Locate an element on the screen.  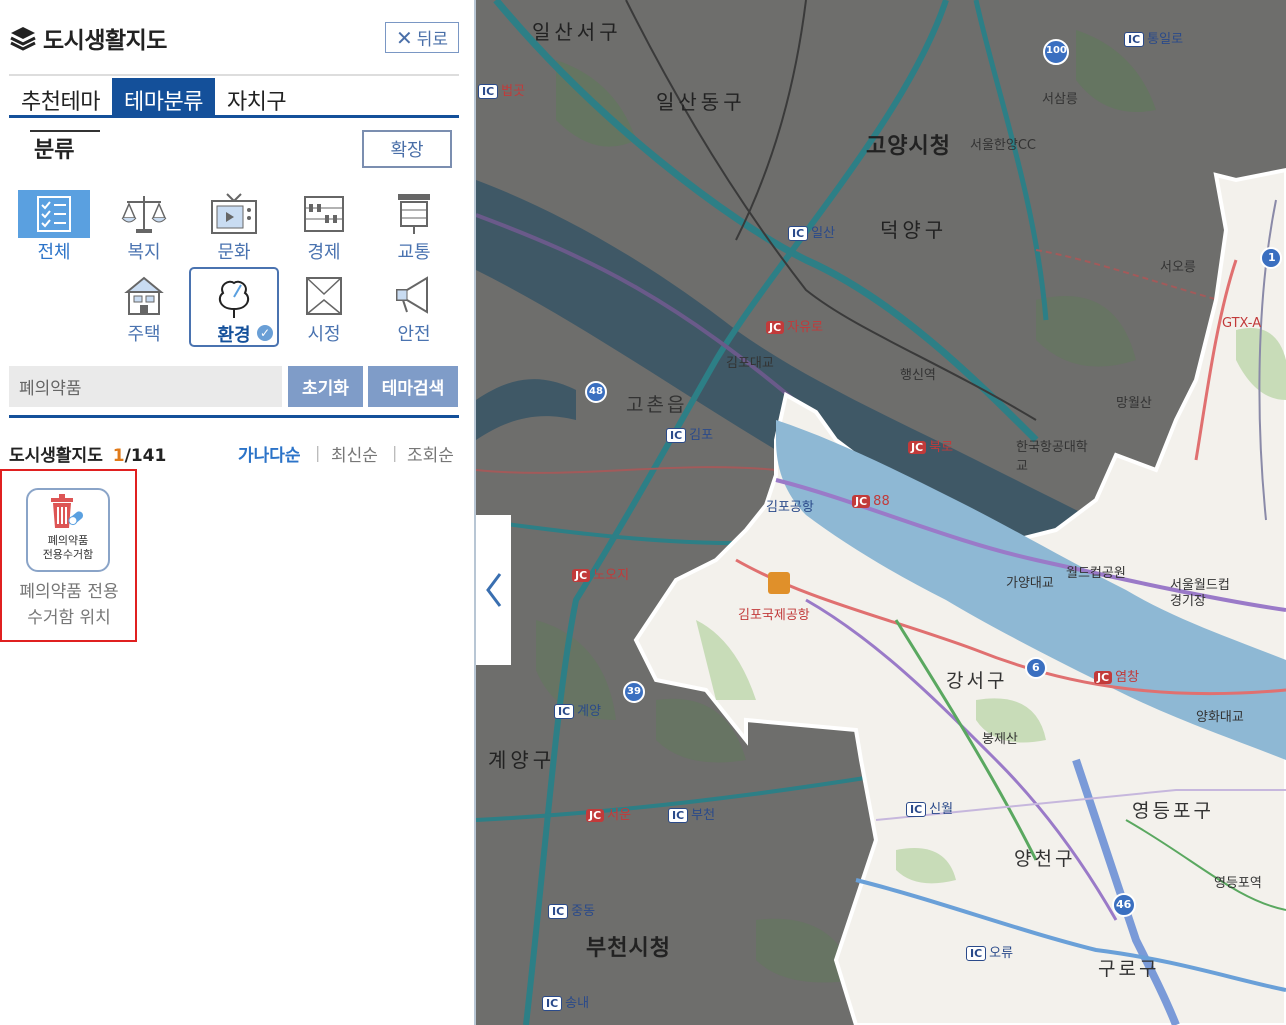
map-label-korea-aero-univ: 한국항공대학교 is located at coordinates (1052, 457).